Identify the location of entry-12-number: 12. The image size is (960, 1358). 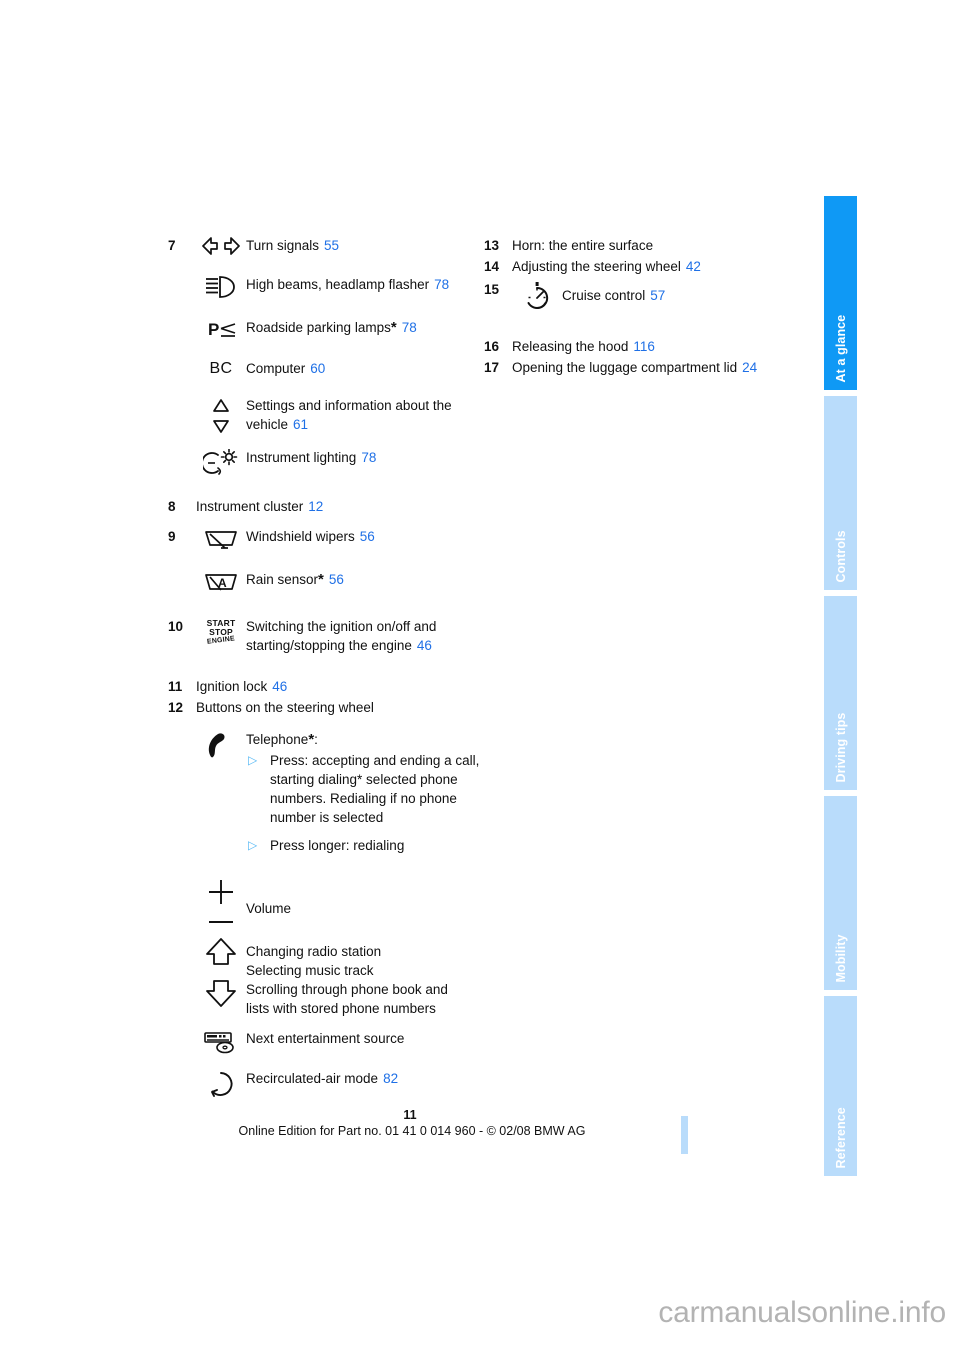
(176, 707).